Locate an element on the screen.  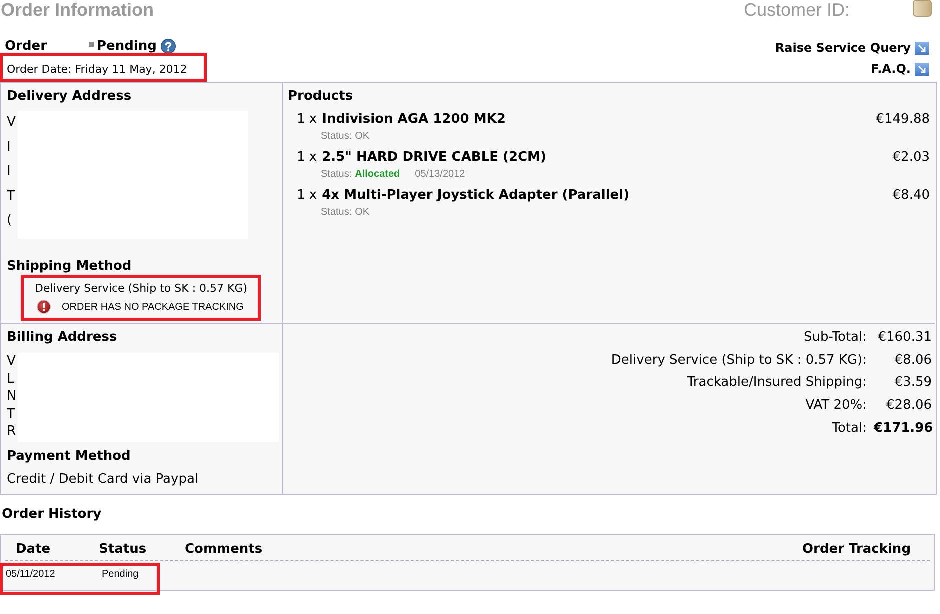
order-status: Pending is located at coordinates (127, 46).